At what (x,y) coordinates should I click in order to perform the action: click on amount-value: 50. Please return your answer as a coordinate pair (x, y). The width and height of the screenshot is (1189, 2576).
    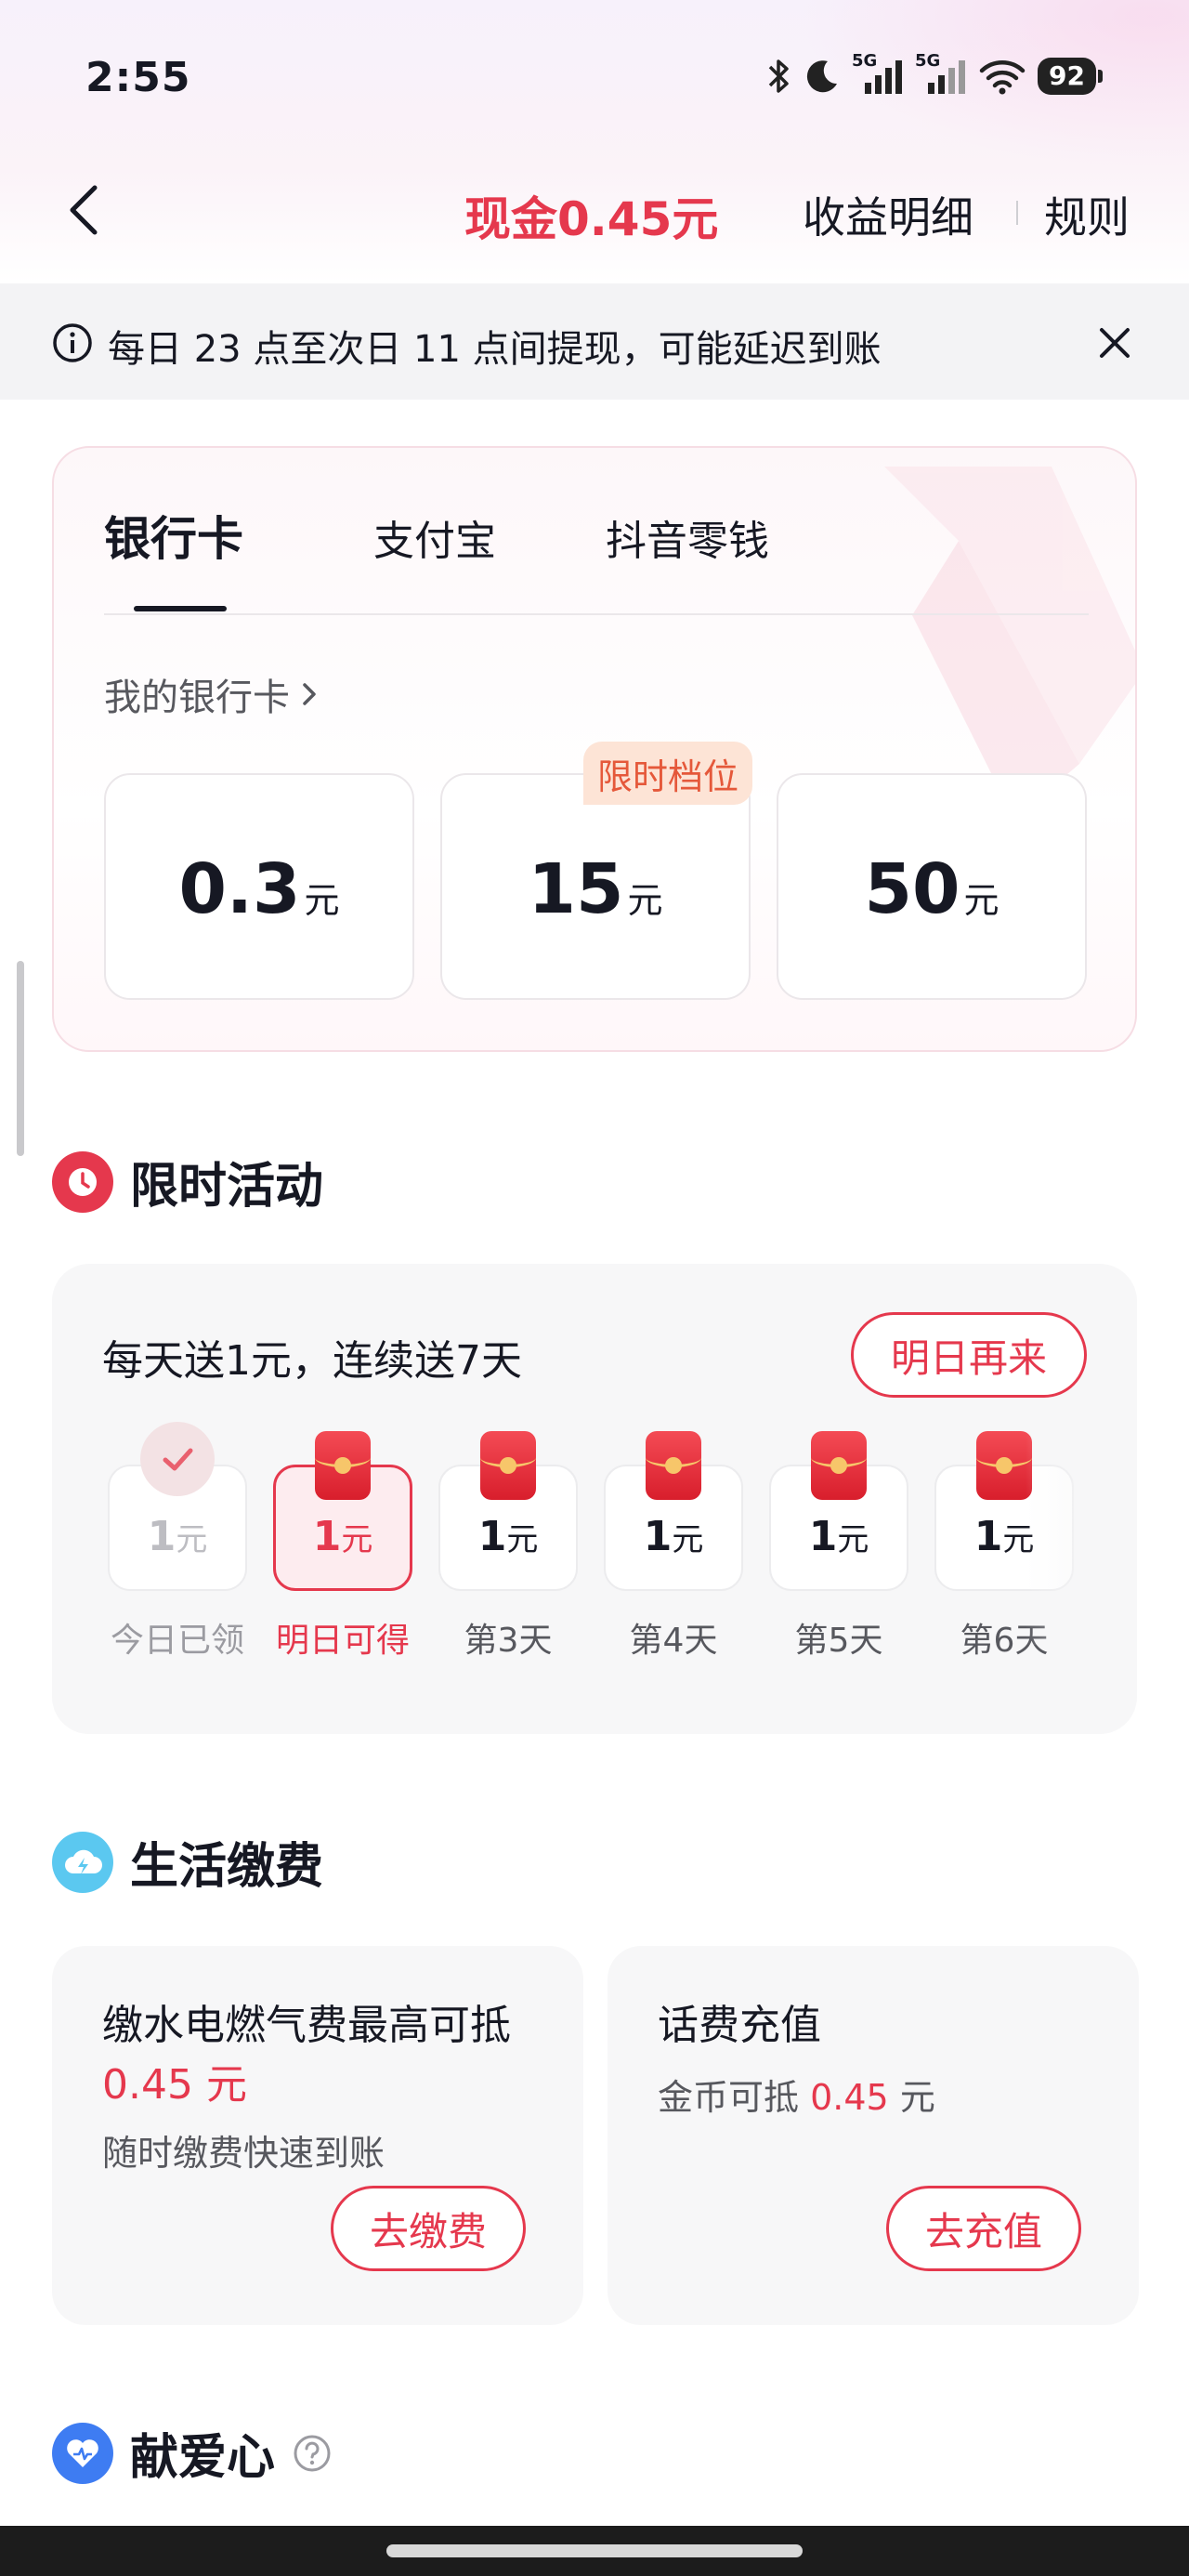
    Looking at the image, I should click on (912, 889).